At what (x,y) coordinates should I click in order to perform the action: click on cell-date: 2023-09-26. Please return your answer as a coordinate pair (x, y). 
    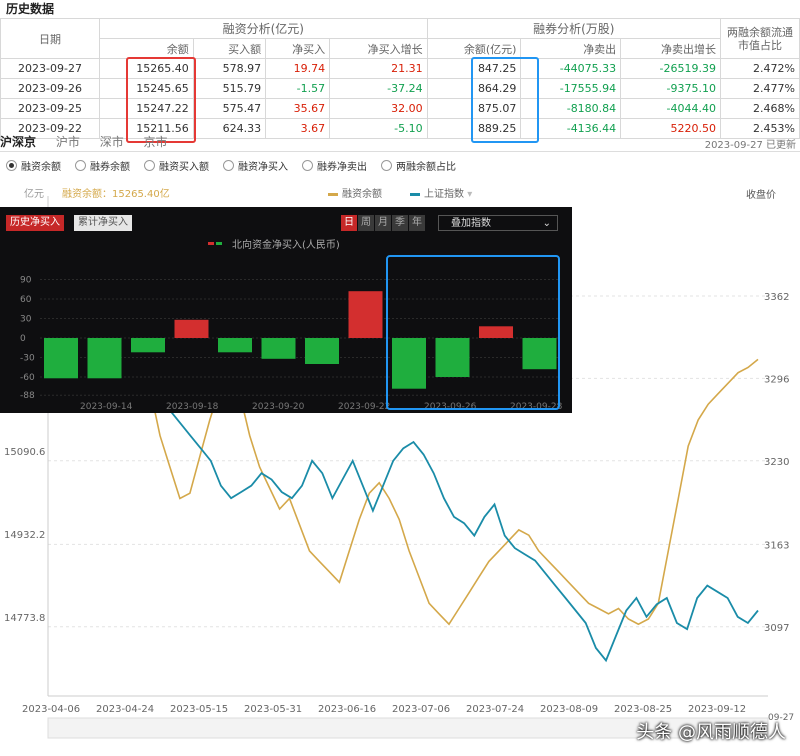
    Looking at the image, I should click on (50, 88).